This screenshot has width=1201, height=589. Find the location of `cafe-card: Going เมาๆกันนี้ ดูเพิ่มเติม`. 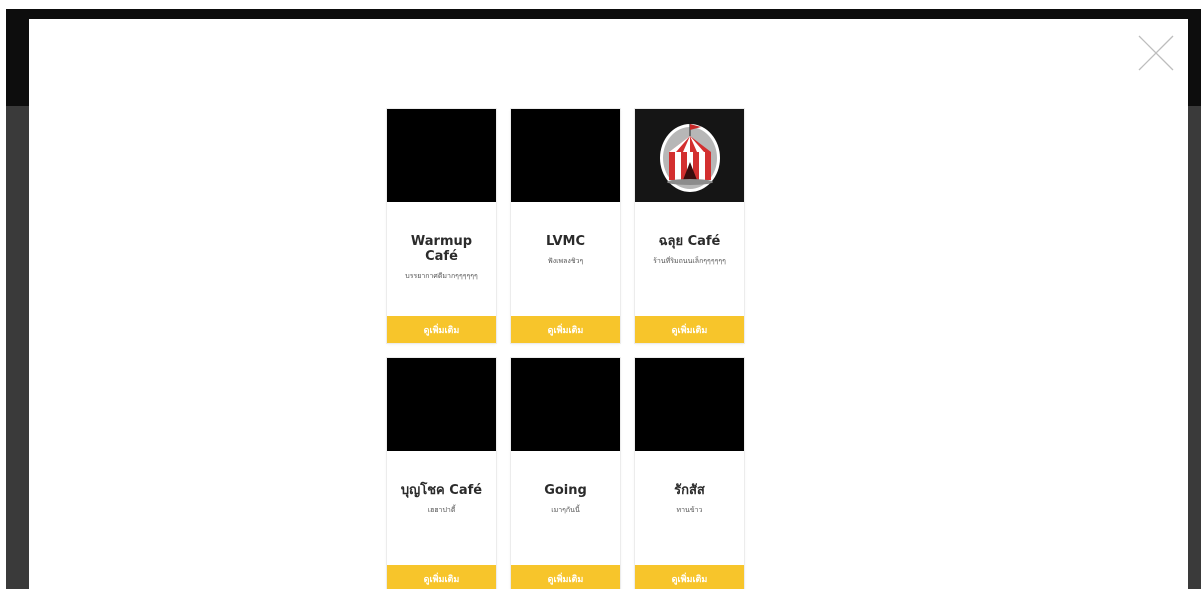

cafe-card: Going เมาๆกันนี้ ดูเพิ่มเติม is located at coordinates (565, 473).